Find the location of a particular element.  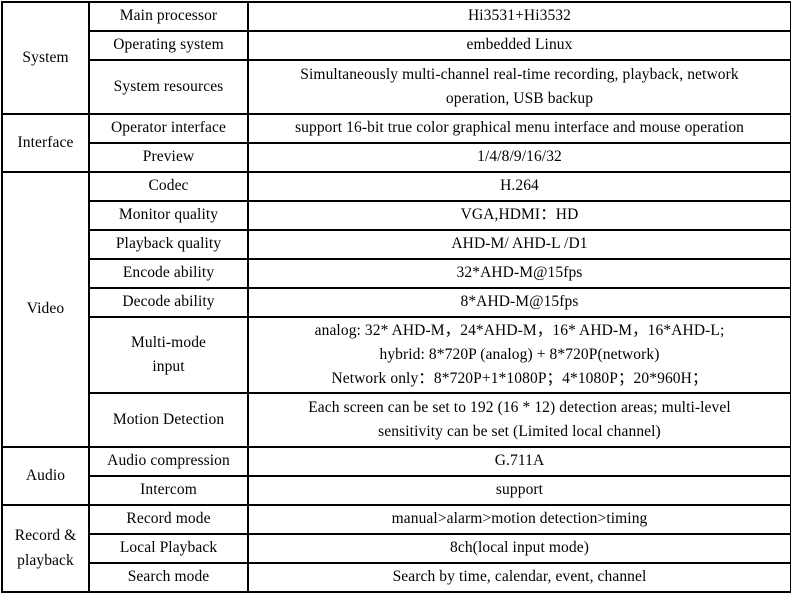

spec-name-label: Search mode is located at coordinates (168, 577).